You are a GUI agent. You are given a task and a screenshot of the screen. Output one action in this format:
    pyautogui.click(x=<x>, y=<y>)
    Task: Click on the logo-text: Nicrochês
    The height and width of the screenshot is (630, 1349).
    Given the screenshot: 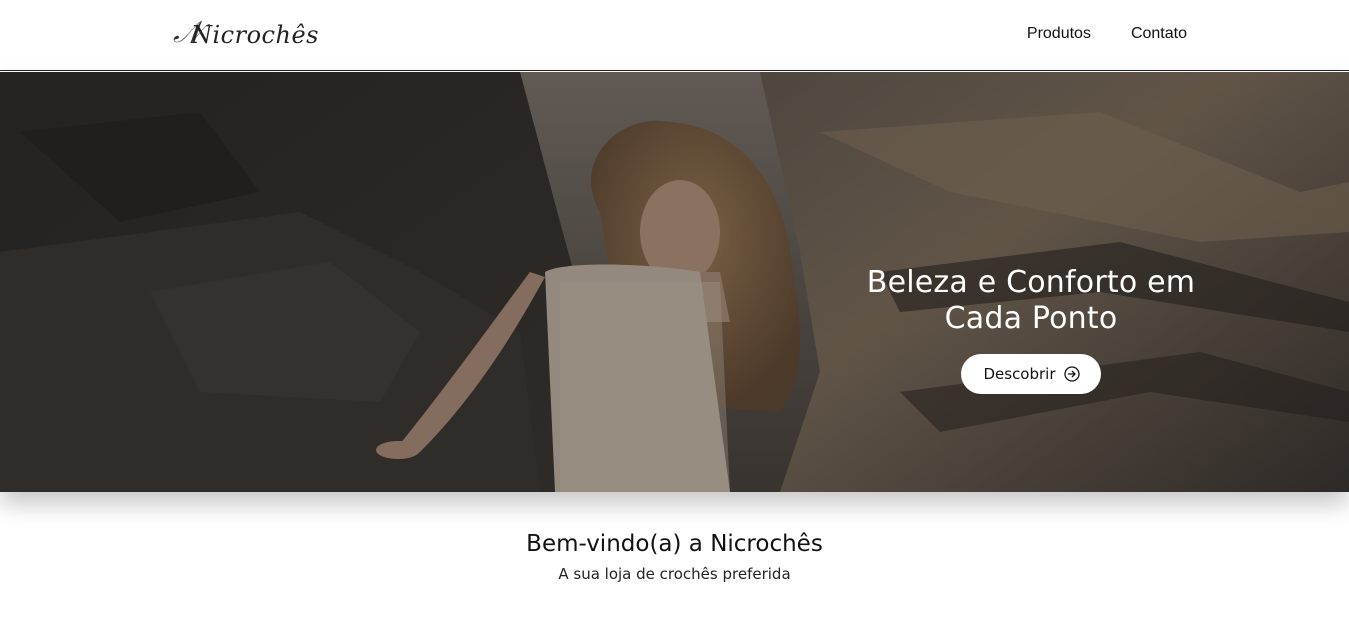 What is the action you would take?
    pyautogui.click(x=255, y=35)
    